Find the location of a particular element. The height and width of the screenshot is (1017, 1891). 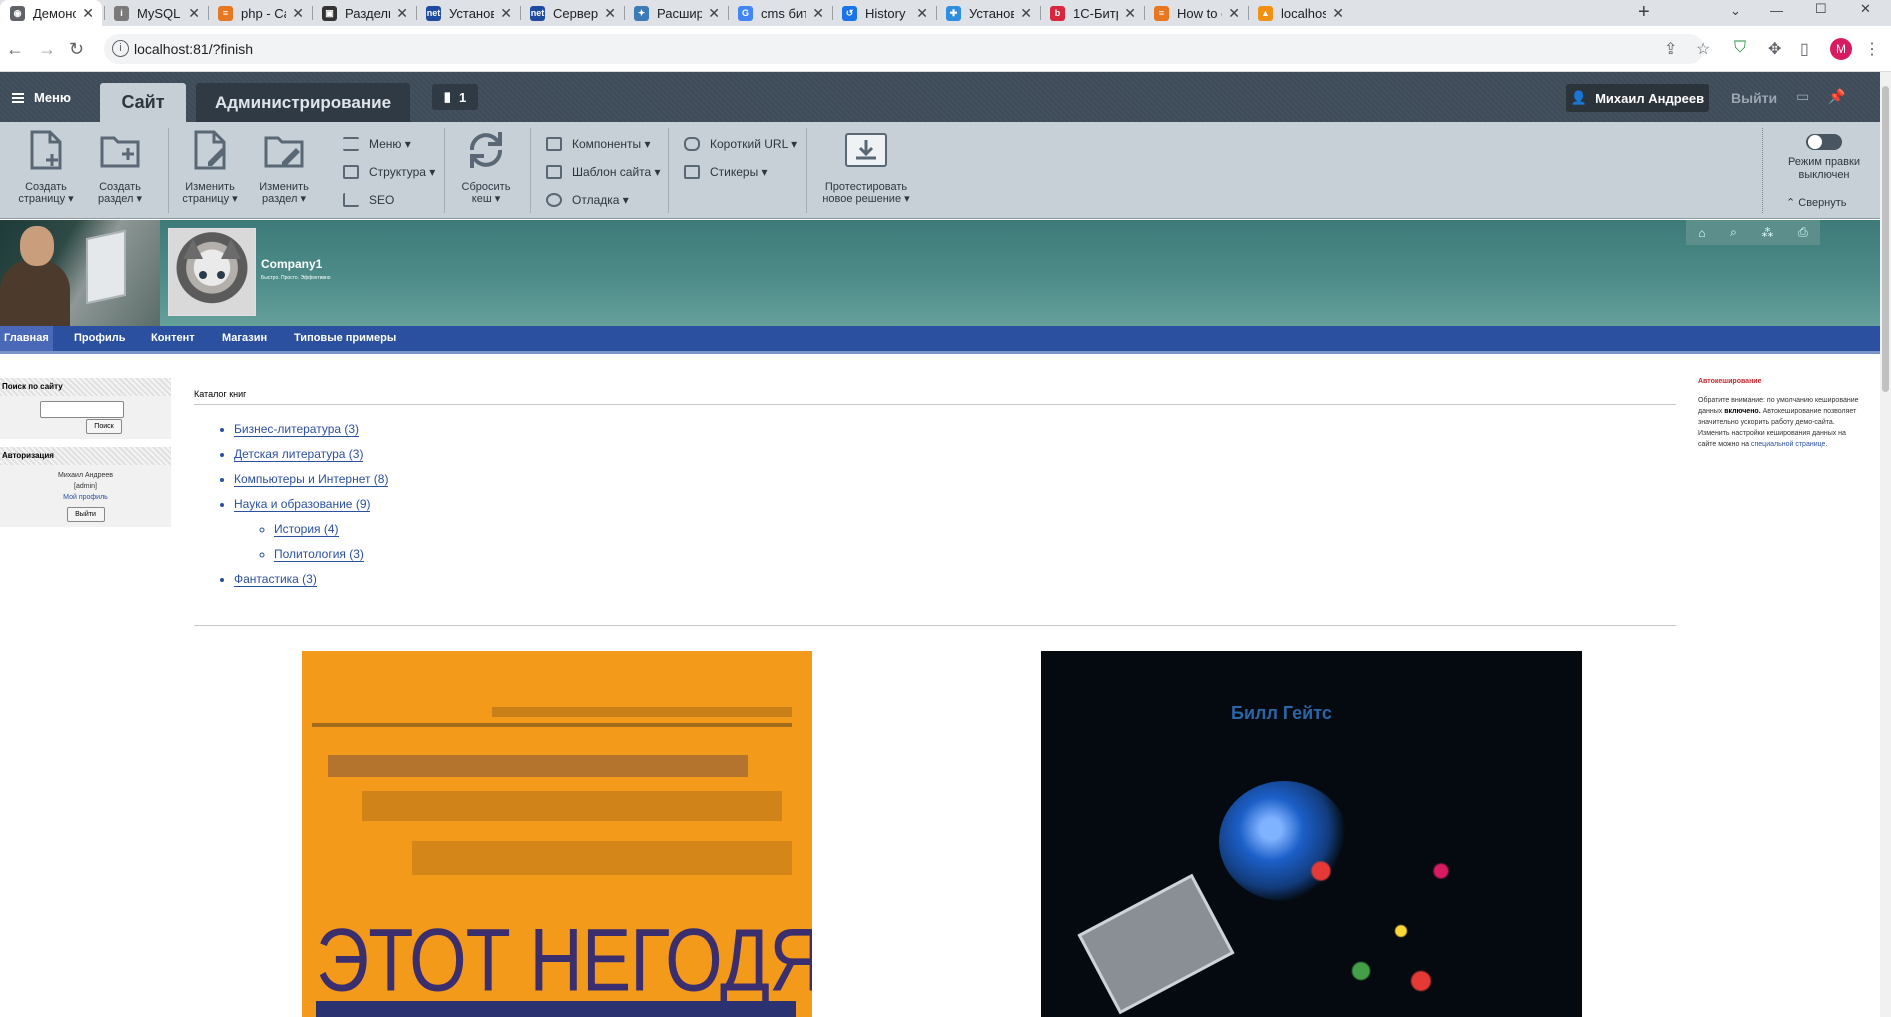

search-input is located at coordinates (82, 409).